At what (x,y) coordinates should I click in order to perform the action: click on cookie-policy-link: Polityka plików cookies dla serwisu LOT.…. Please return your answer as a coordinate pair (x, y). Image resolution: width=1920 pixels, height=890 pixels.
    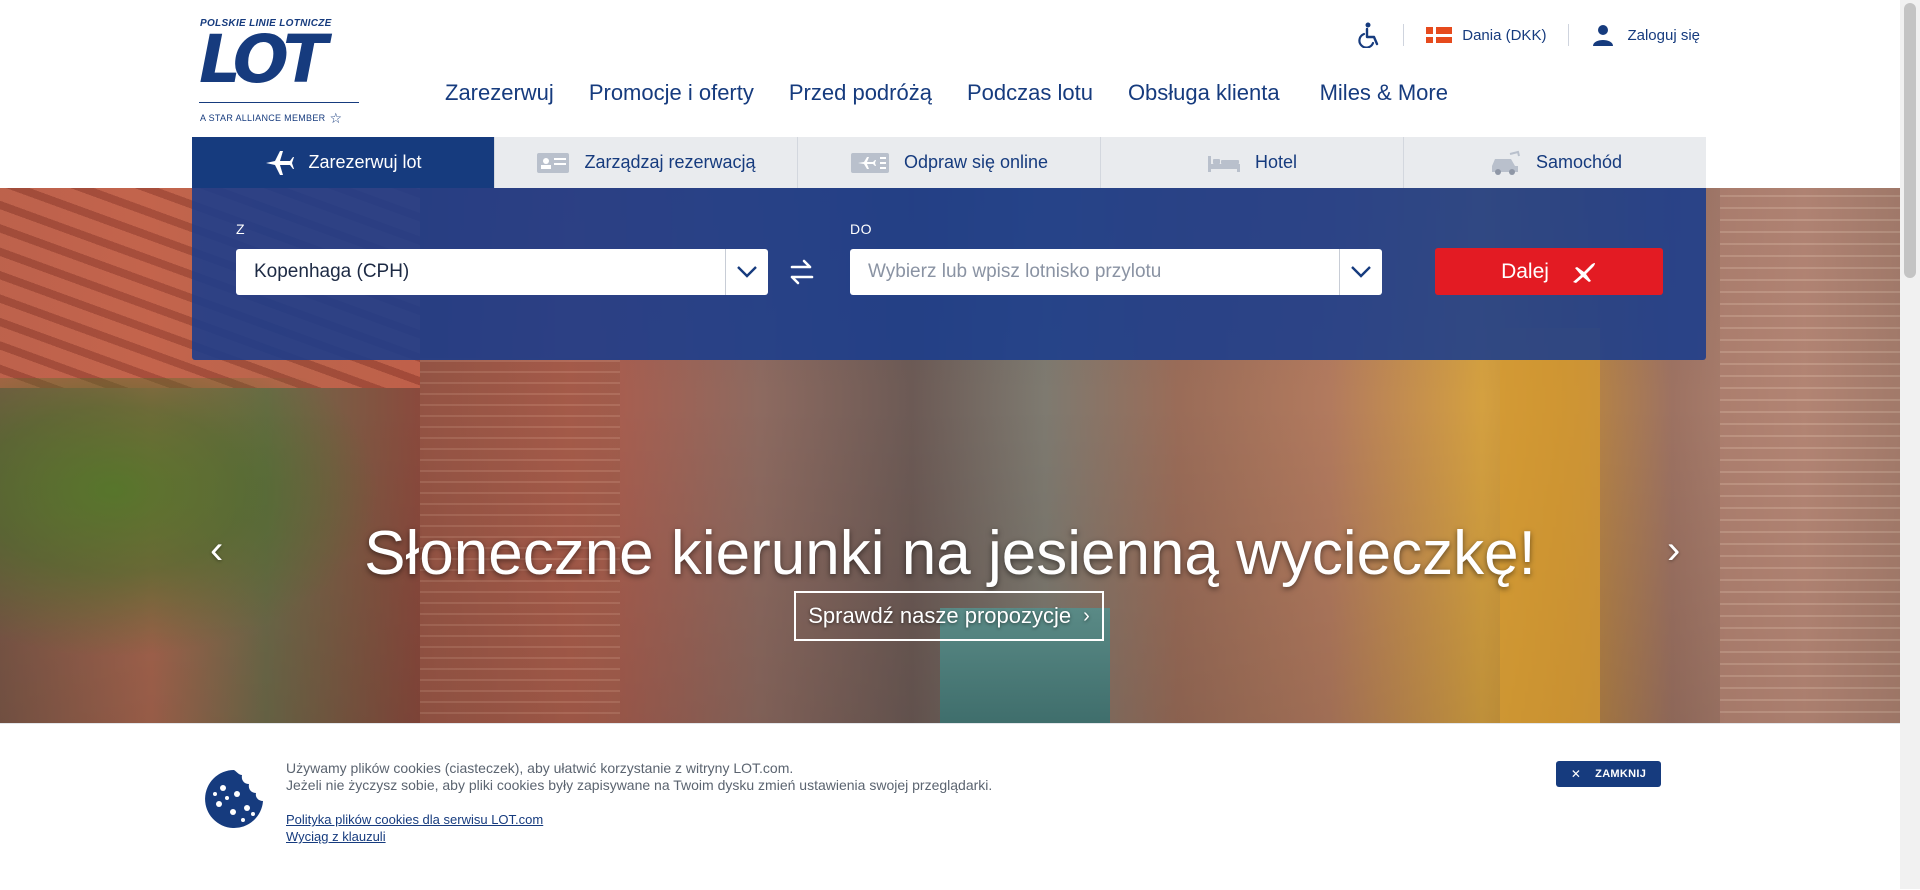
    Looking at the image, I should click on (414, 819).